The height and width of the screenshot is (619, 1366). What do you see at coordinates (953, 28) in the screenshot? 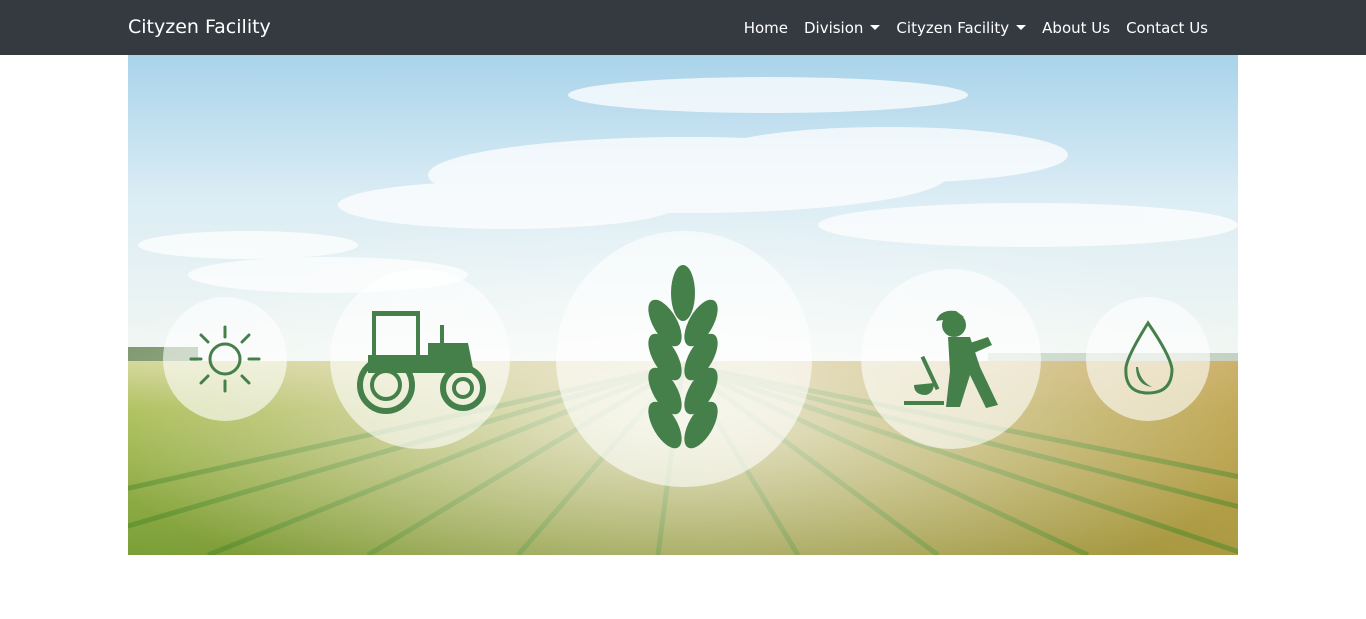
I see `nav-link-label: Cityzen Facility` at bounding box center [953, 28].